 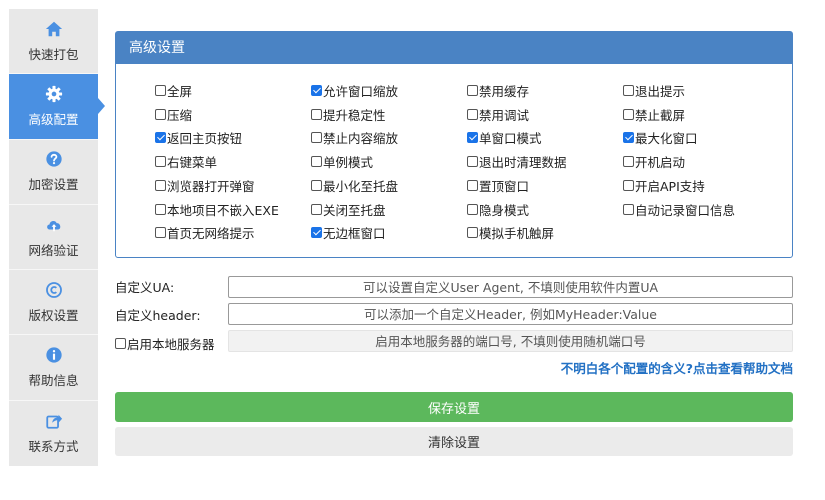 I want to click on sidebar-item-label: 网络验证, so click(x=53, y=250).